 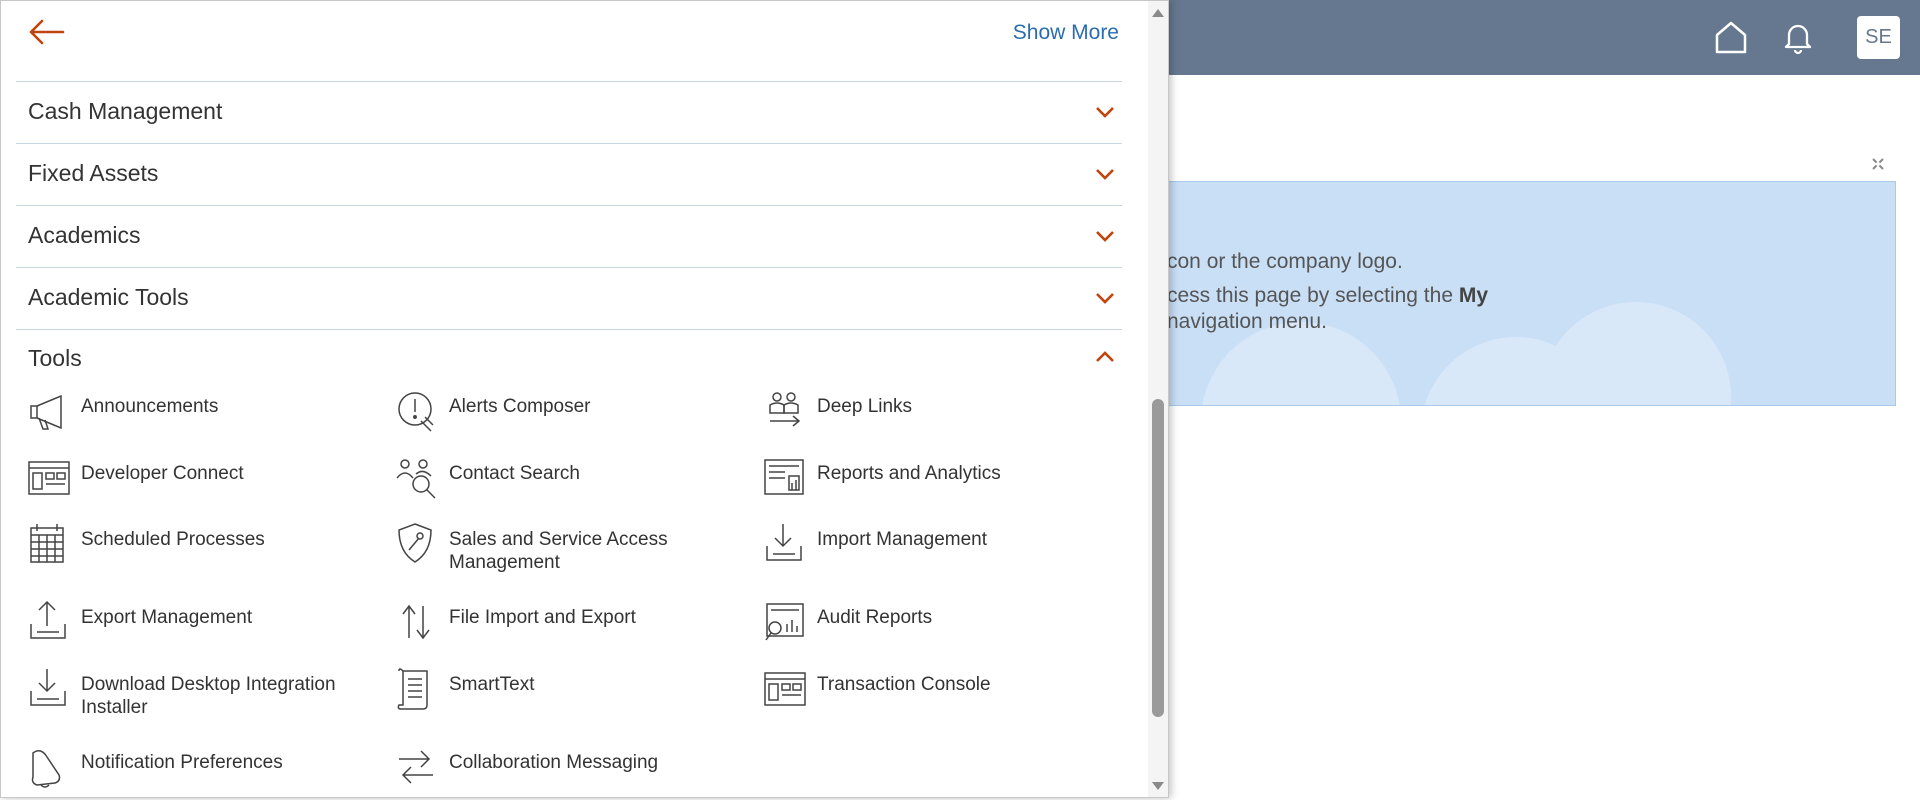 I want to click on section-label: Academic Tools, so click(x=108, y=297).